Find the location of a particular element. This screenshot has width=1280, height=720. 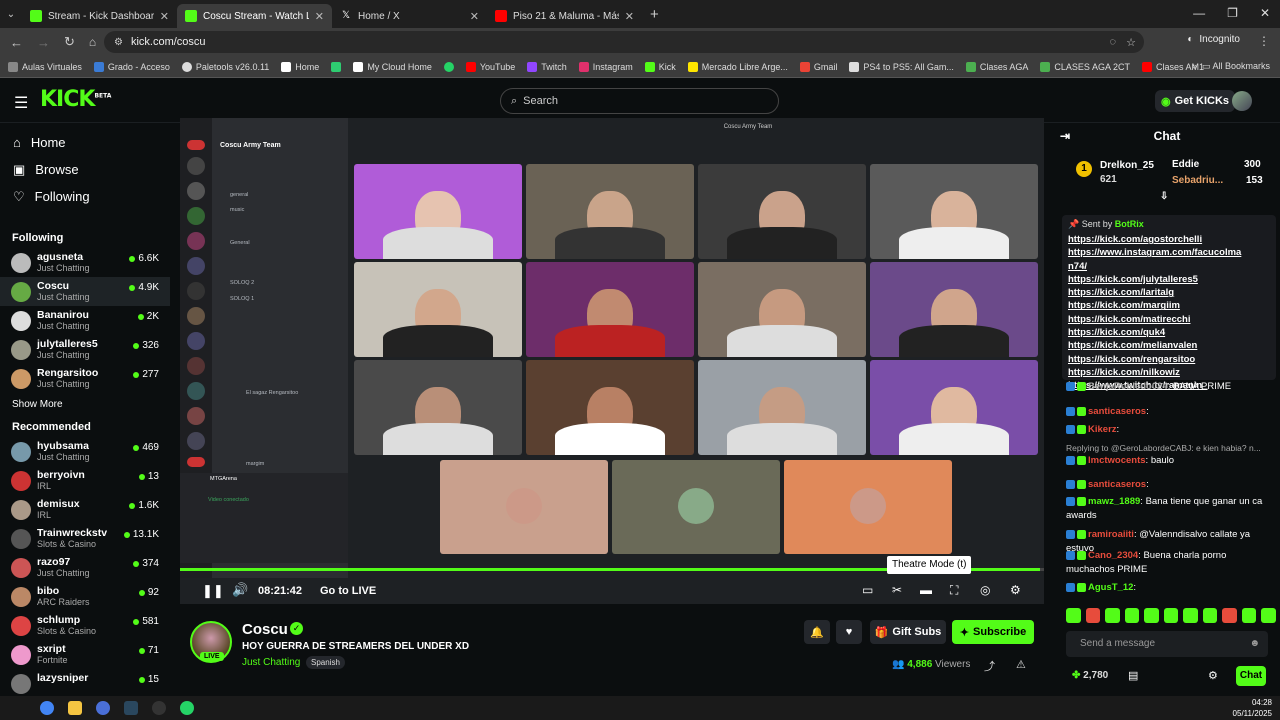

sidebar-item-following: ♡ Following is located at coordinates (85, 196).